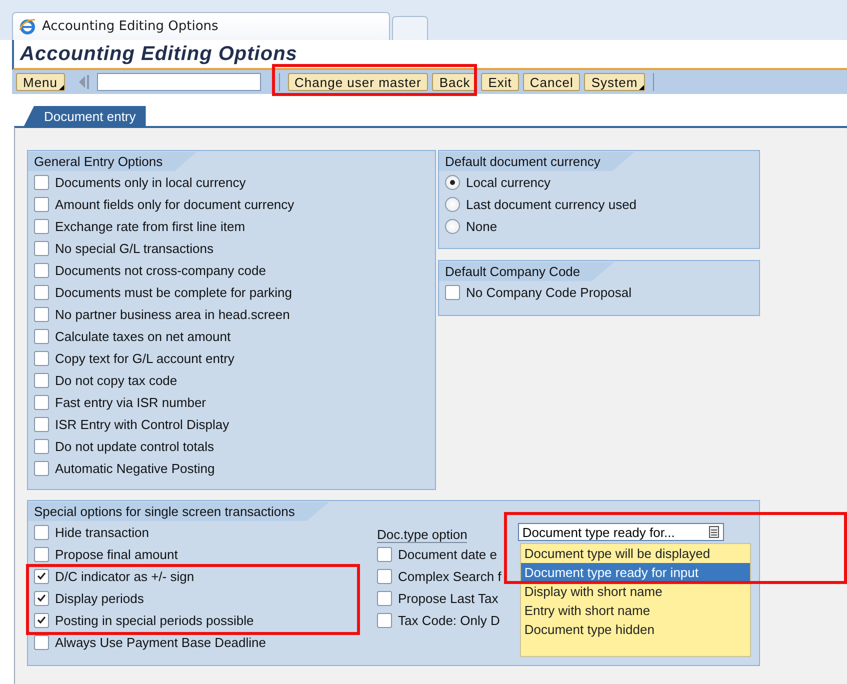 The width and height of the screenshot is (847, 684). I want to click on group-title: General Entry Options, so click(112, 161).